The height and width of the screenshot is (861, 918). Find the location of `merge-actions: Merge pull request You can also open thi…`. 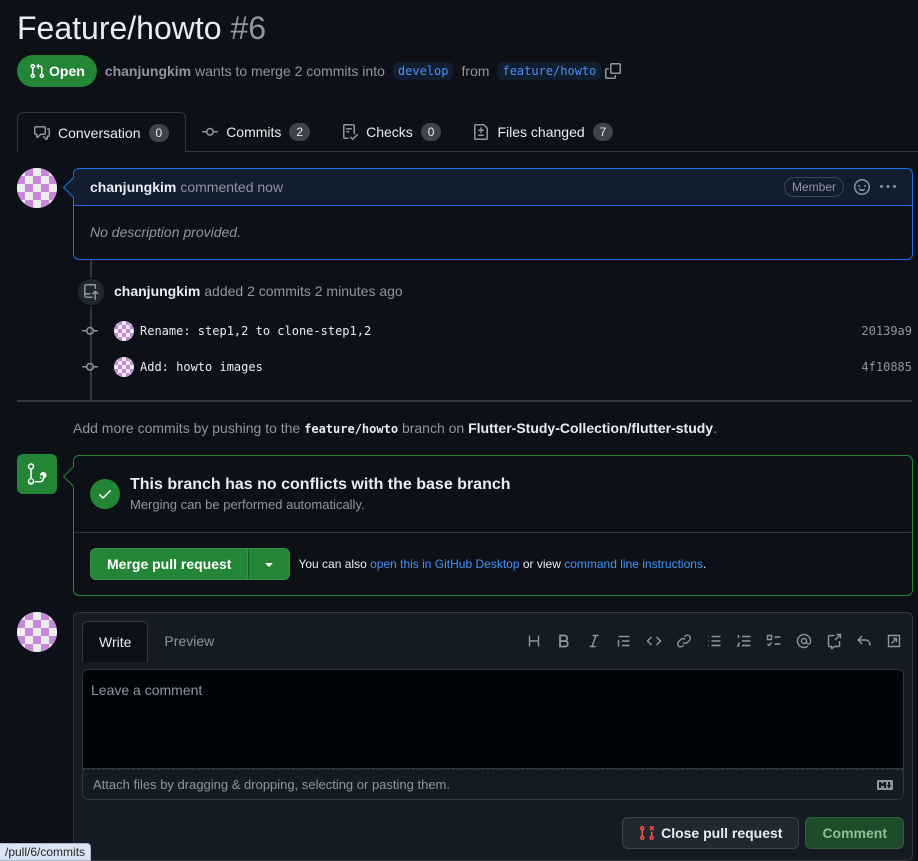

merge-actions: Merge pull request You can also open thi… is located at coordinates (493, 564).